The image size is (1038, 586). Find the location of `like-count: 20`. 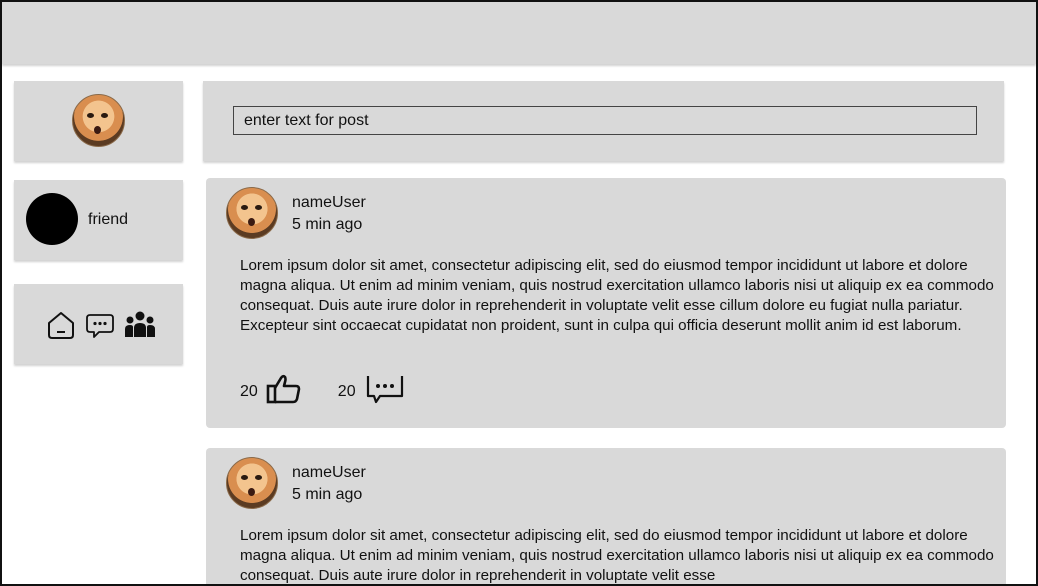

like-count: 20 is located at coordinates (249, 391).